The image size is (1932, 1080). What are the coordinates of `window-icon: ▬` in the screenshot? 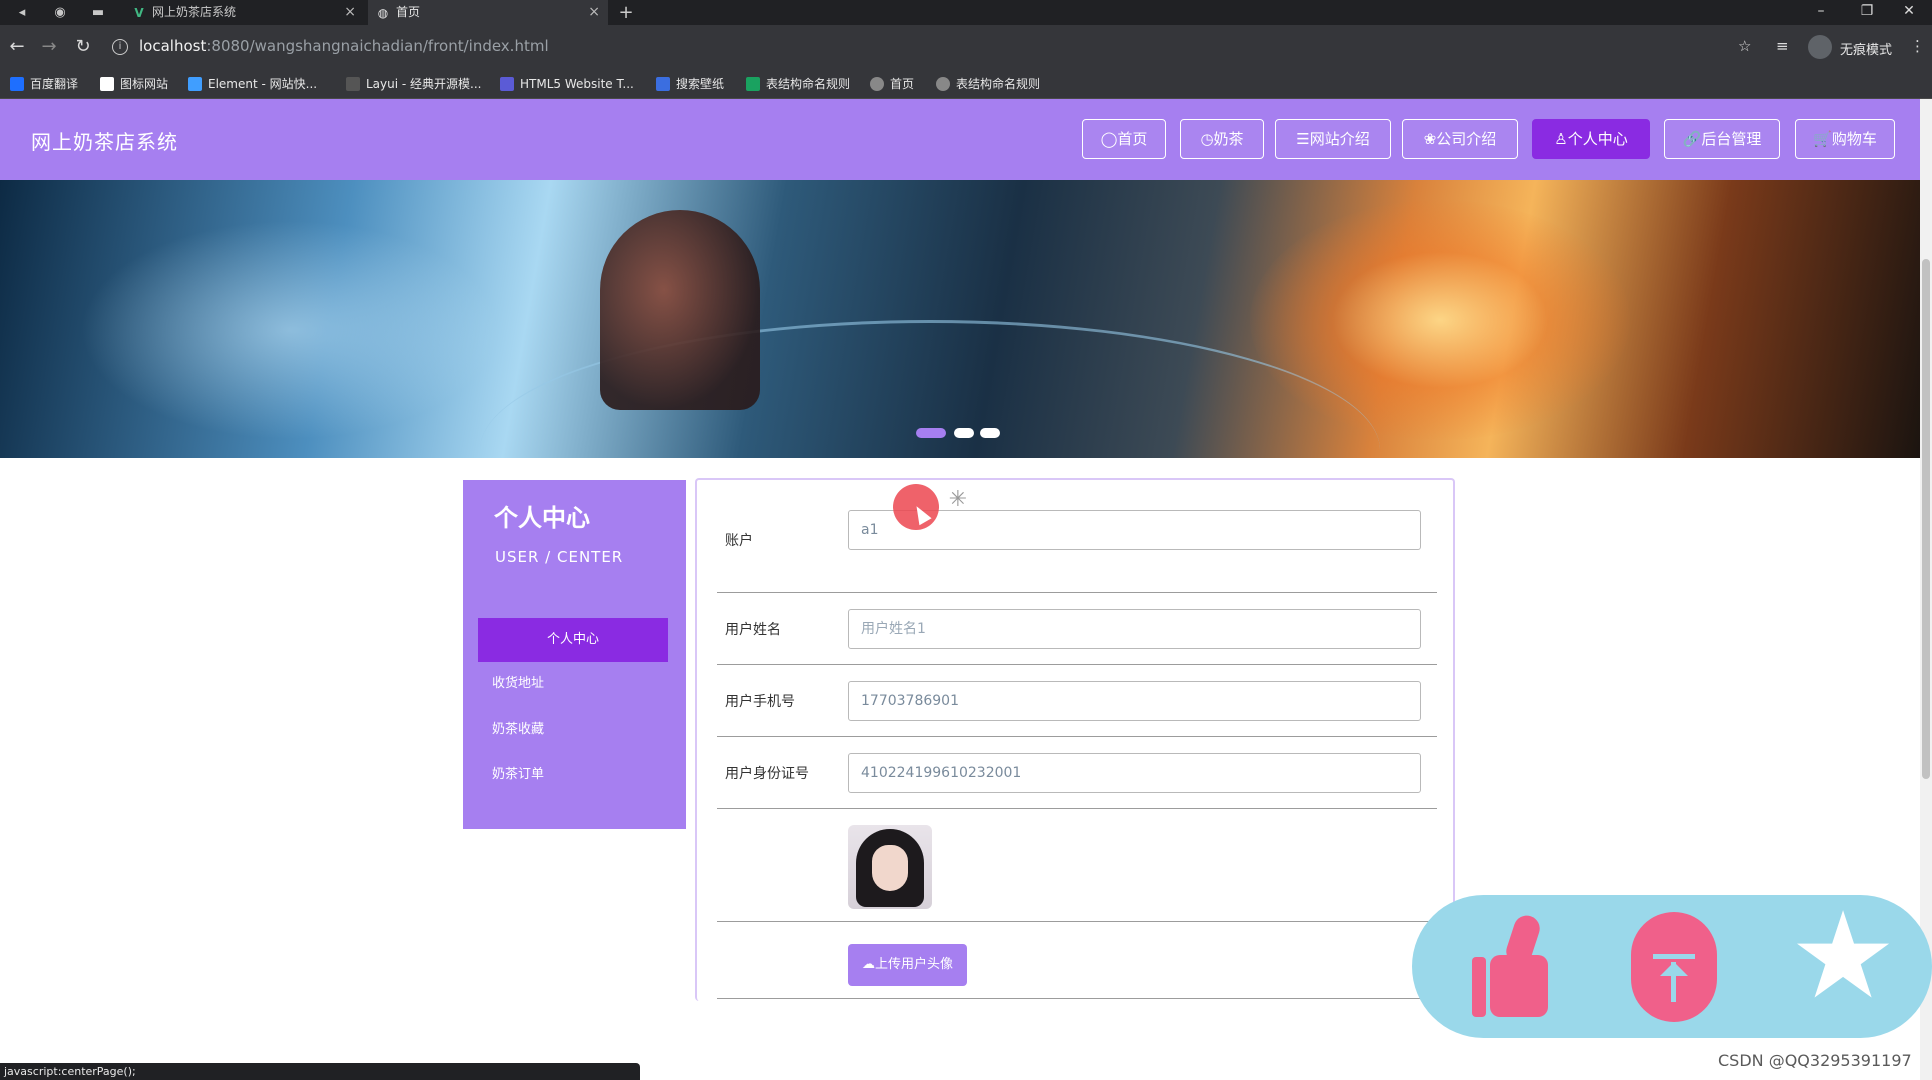 It's located at (98, 13).